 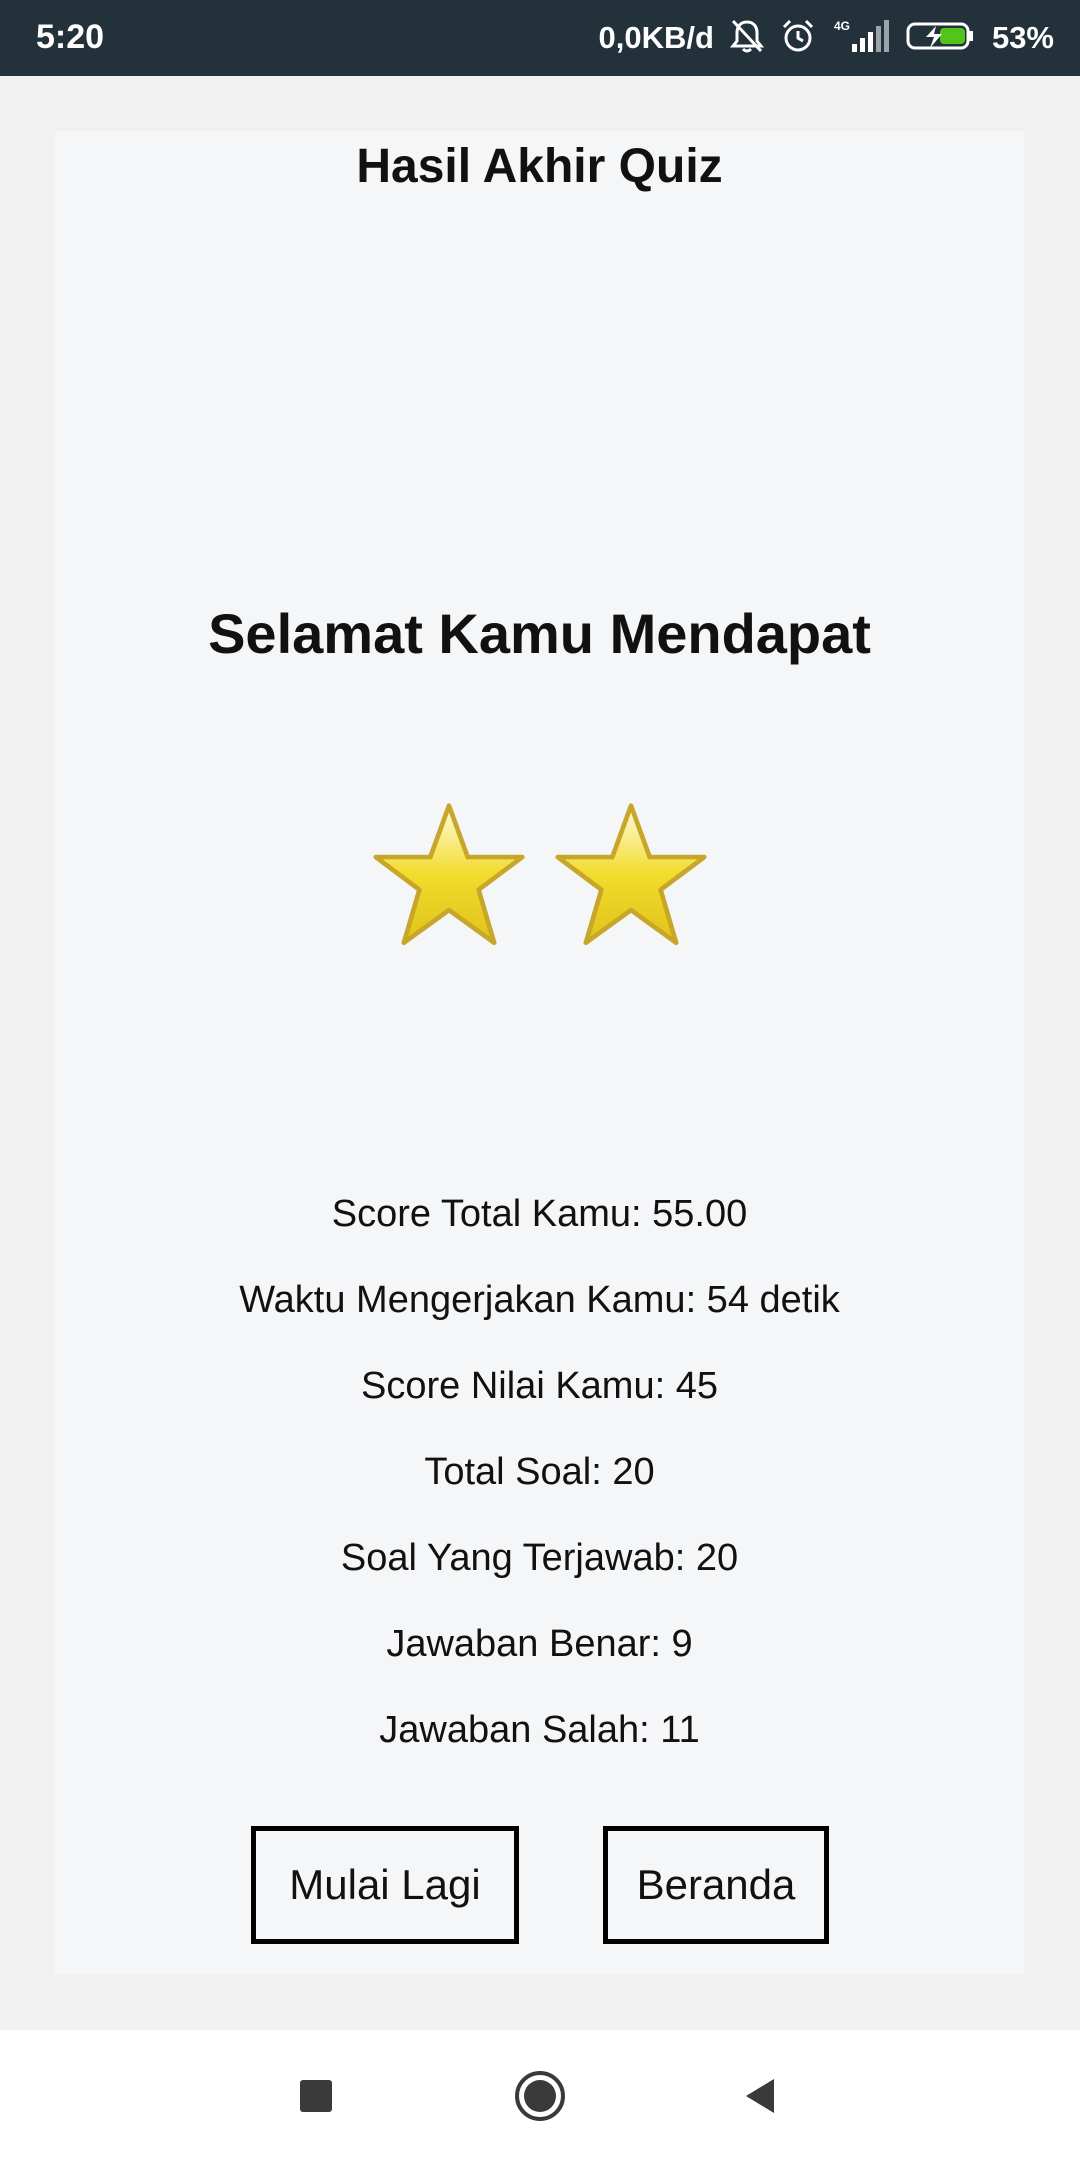 I want to click on page-title: Hasil Akhir Quiz, so click(x=539, y=166).